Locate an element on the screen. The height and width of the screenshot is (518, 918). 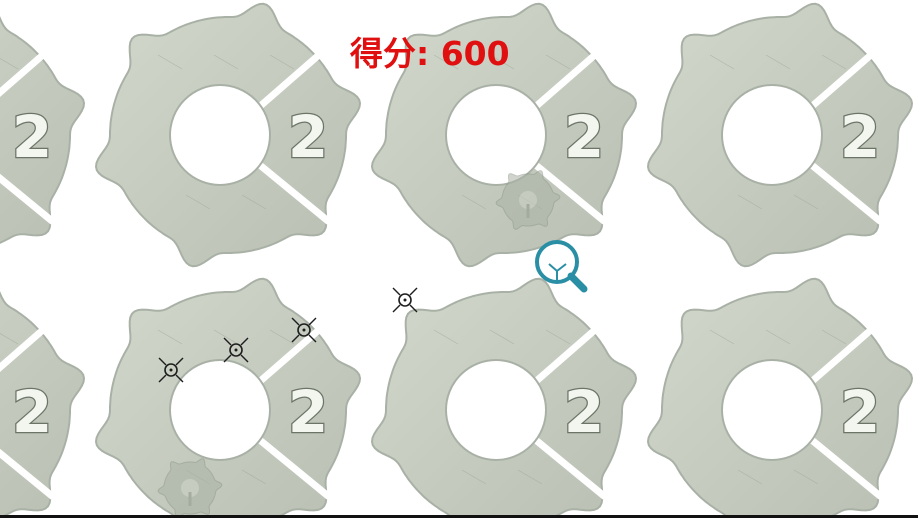
gear-tile-r2-c2: 2 is located at coordinates (504, 397).